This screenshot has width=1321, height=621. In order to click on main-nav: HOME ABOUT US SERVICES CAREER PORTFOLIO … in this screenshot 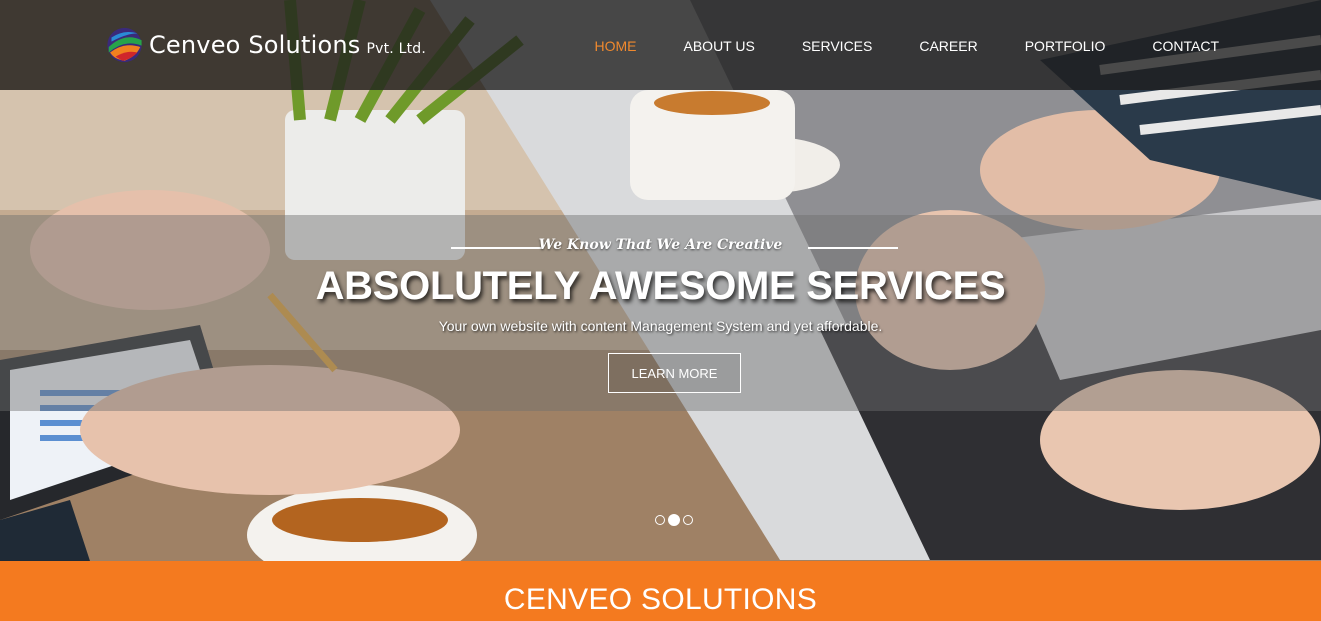, I will do `click(884, 46)`.